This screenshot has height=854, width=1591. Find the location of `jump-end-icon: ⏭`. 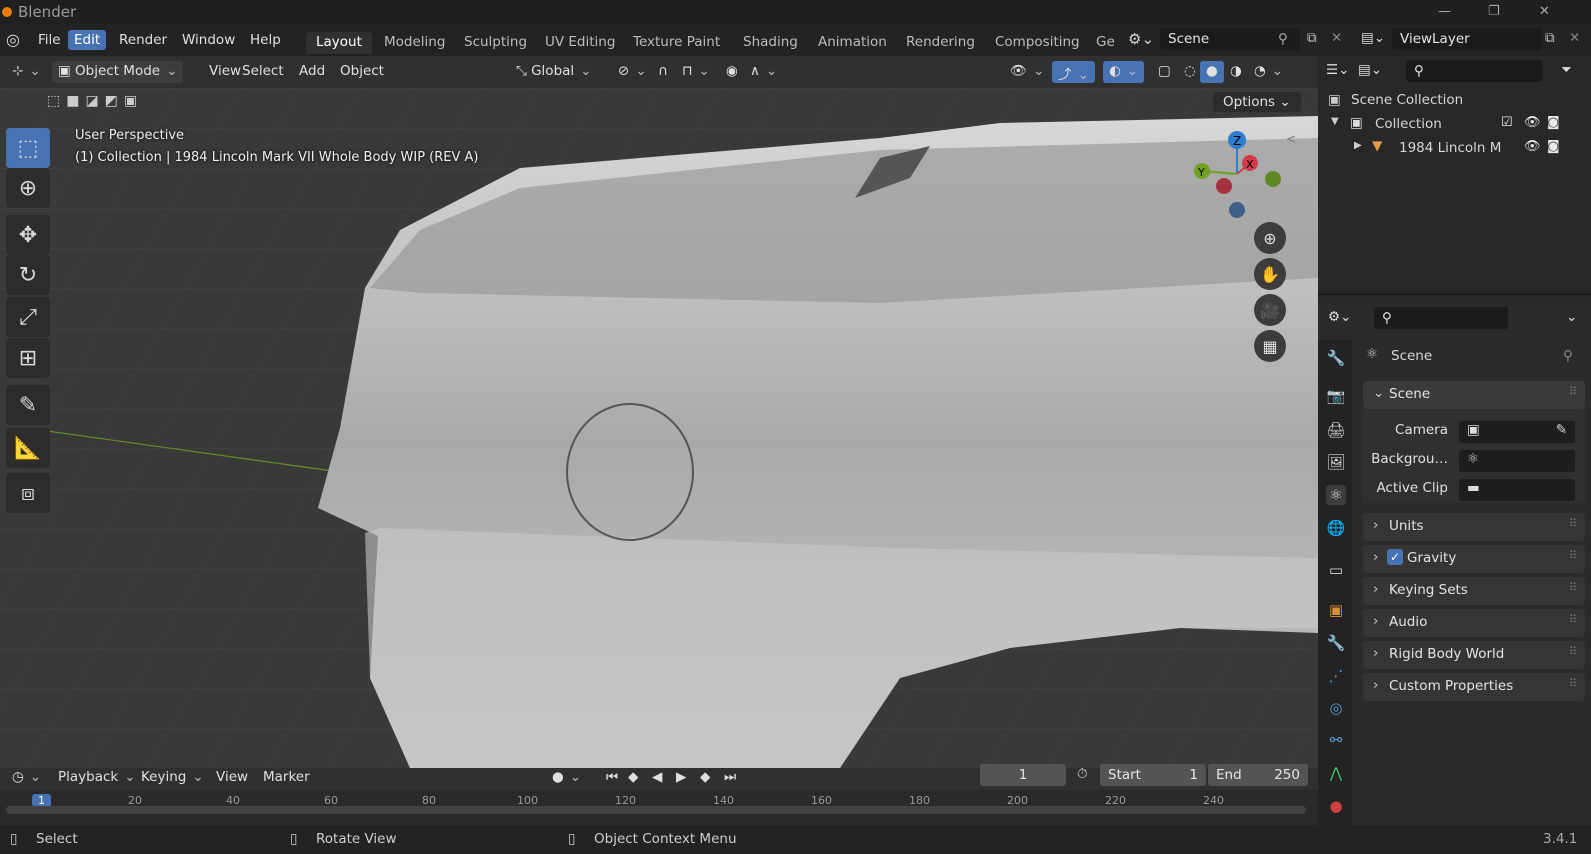

jump-end-icon: ⏭ is located at coordinates (730, 778).